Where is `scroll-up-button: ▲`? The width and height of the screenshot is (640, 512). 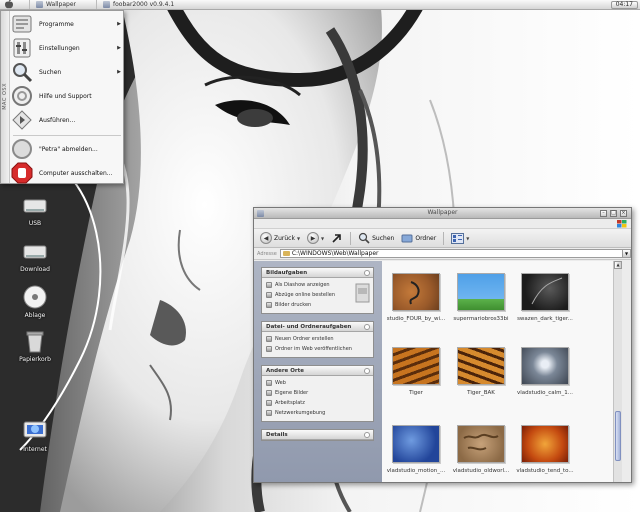 scroll-up-button: ▲ is located at coordinates (618, 265).